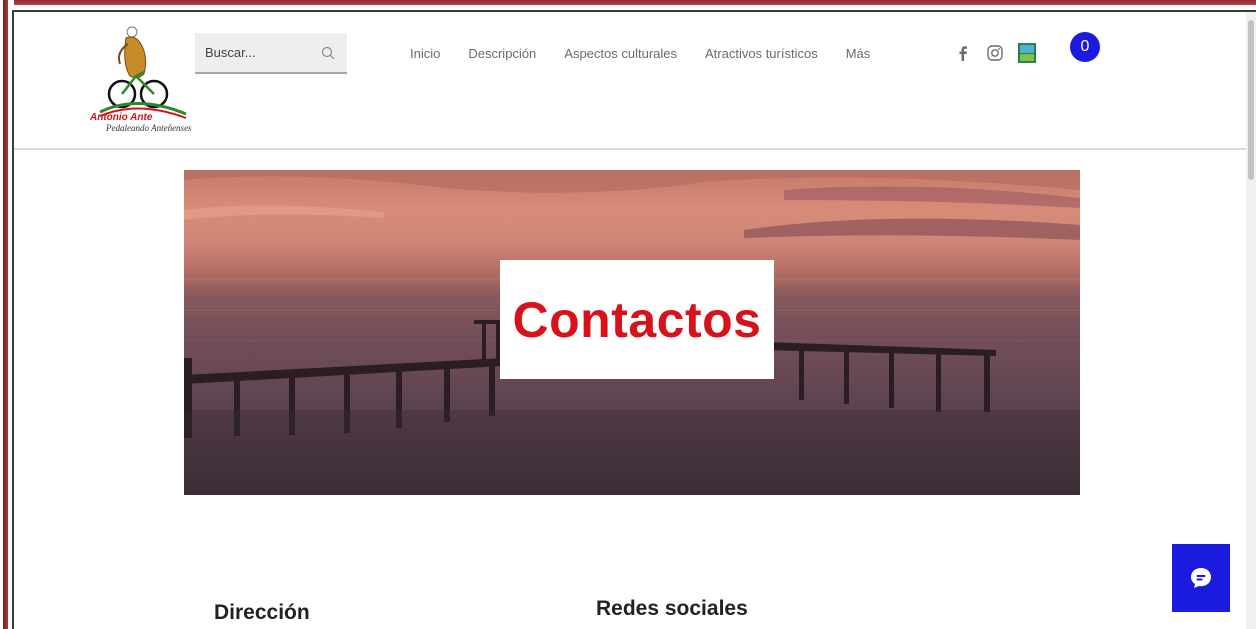 This screenshot has width=1256, height=629. Describe the element at coordinates (672, 608) in the screenshot. I see `social-section-title: Redes sociales` at that location.